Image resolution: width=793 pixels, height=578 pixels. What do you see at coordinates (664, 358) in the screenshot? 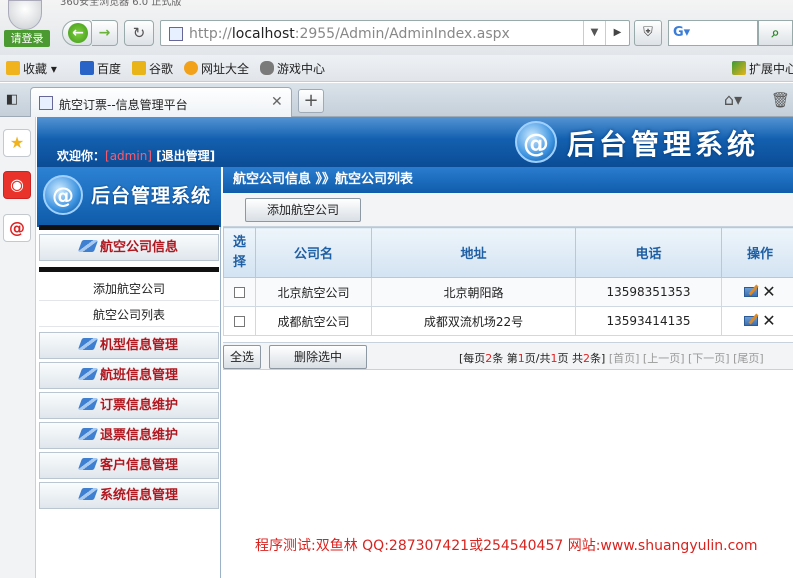
I see `pager-prev: [上一页]` at bounding box center [664, 358].